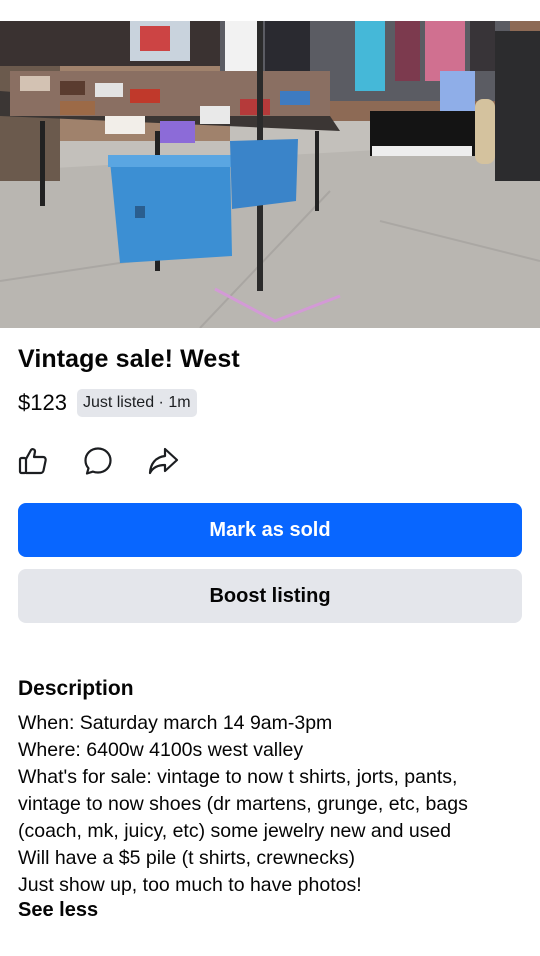 Image resolution: width=540 pixels, height=956 pixels. Describe the element at coordinates (76, 688) in the screenshot. I see `description-heading: Description` at that location.